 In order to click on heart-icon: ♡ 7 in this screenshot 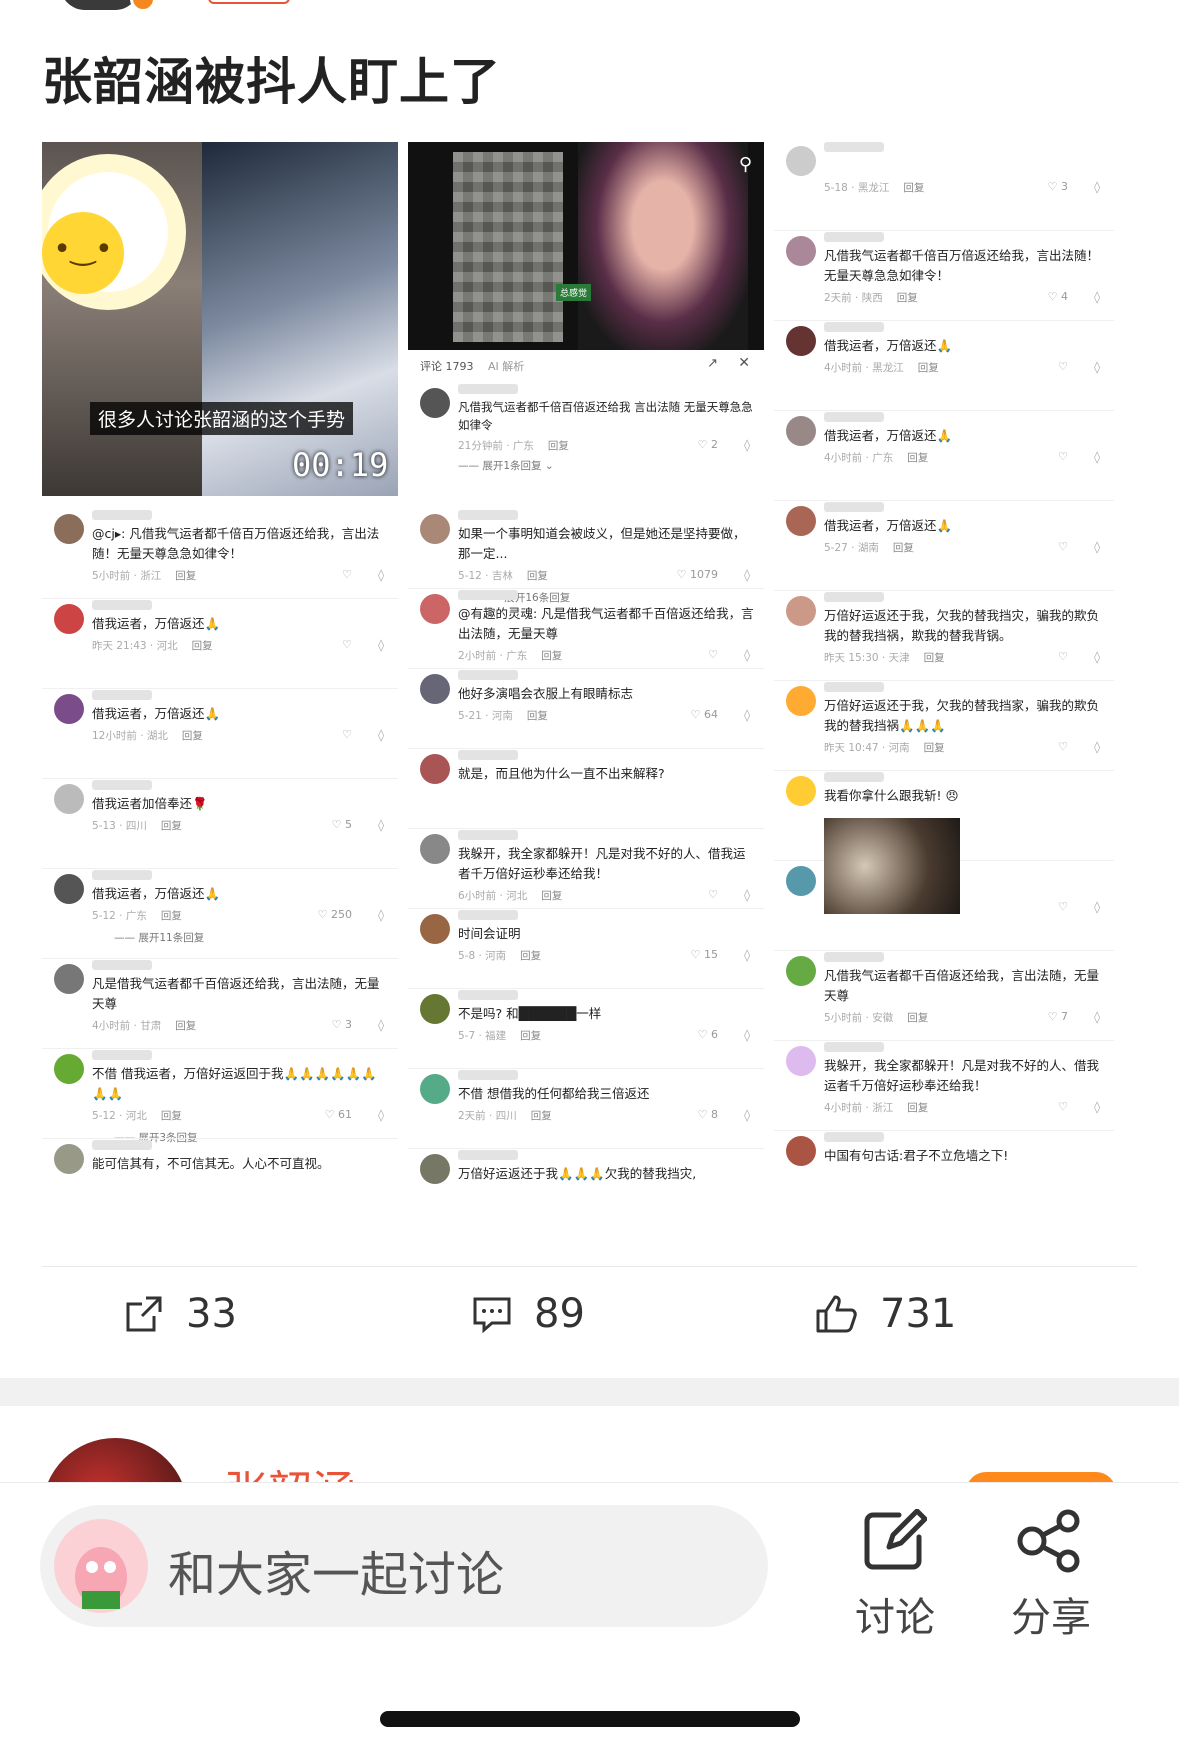, I will do `click(1058, 1016)`.